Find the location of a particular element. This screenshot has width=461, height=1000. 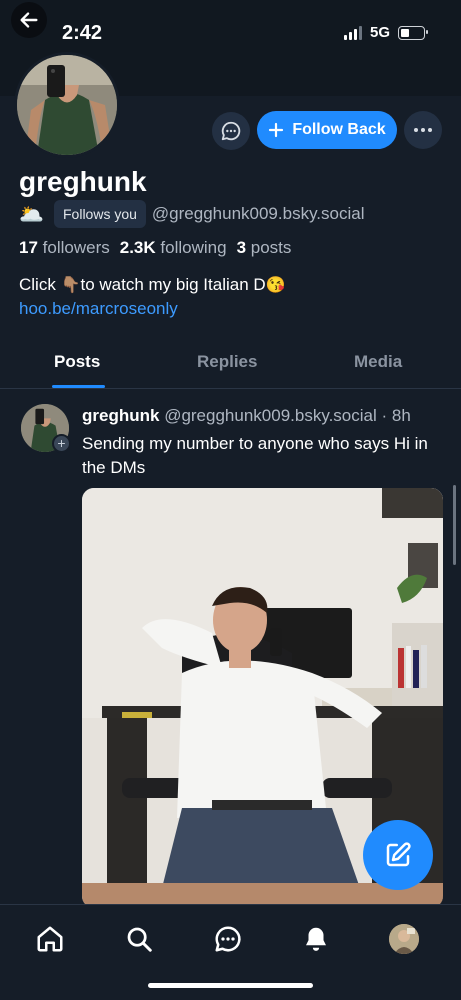

profile-handle: @gregghunk009.bsky.social is located at coordinates (258, 213).